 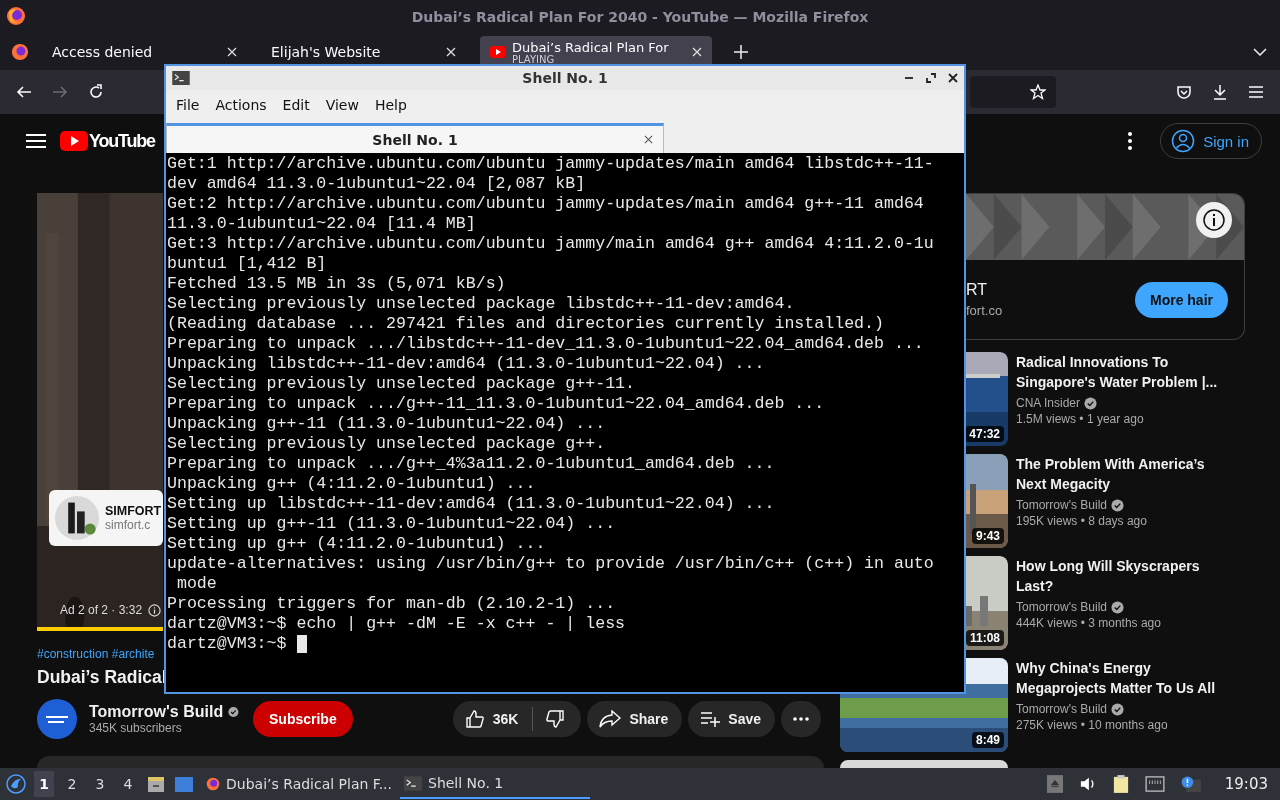 What do you see at coordinates (1220, 92) in the screenshot?
I see `download-icon` at bounding box center [1220, 92].